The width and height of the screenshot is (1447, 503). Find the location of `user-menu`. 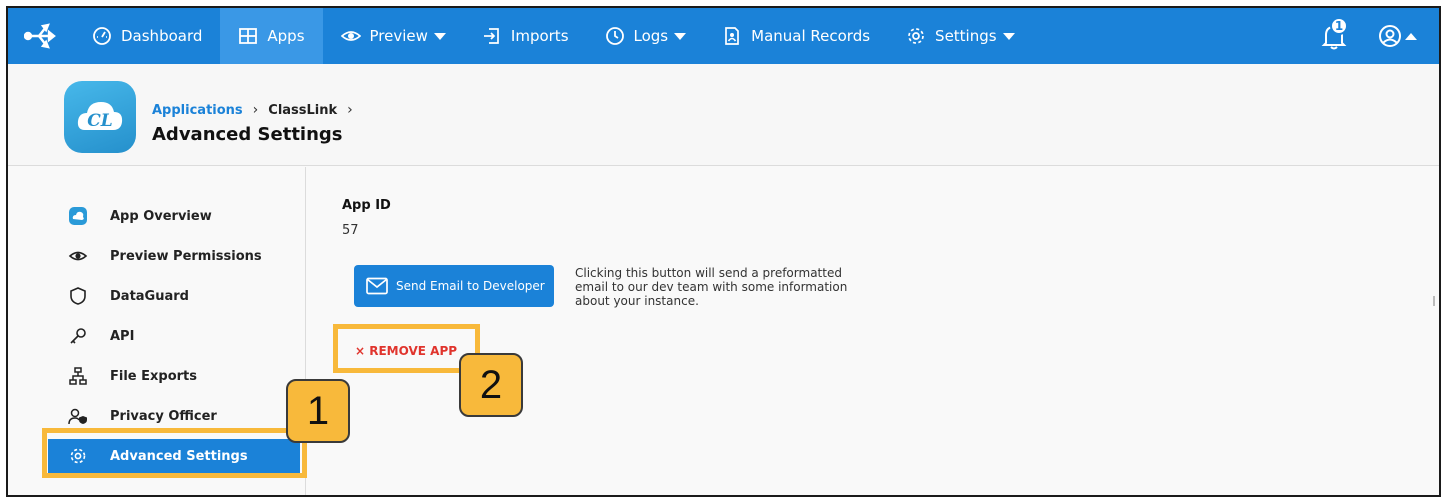

user-menu is located at coordinates (1397, 36).